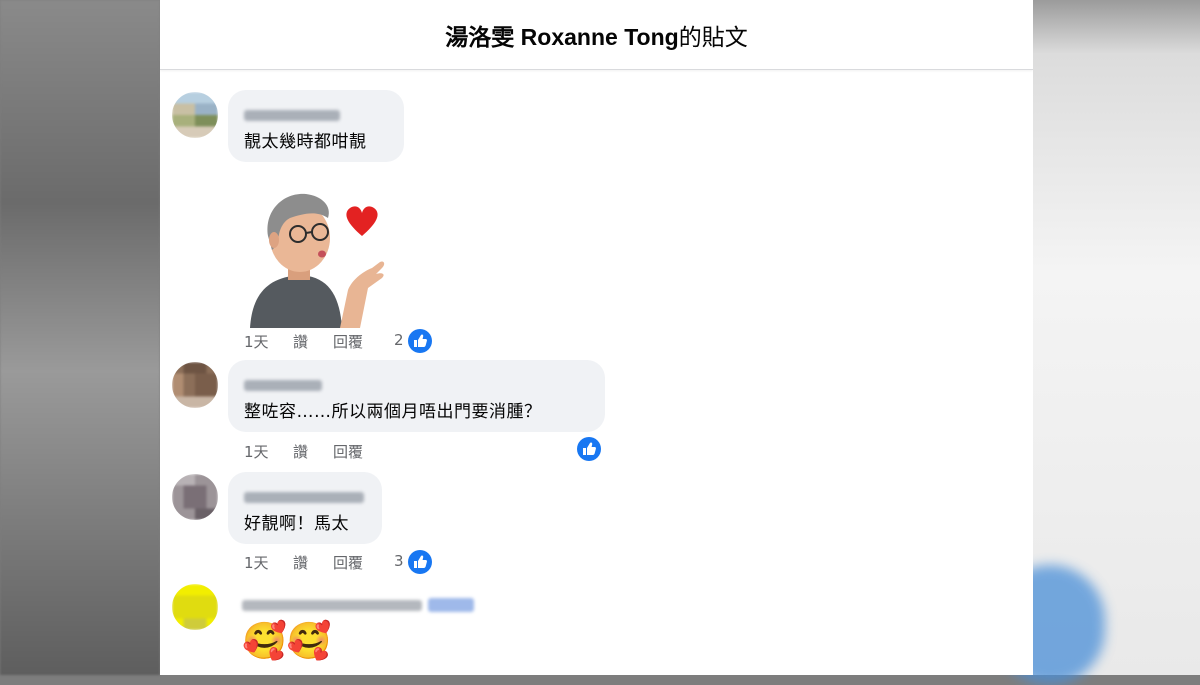 The width and height of the screenshot is (1200, 685). Describe the element at coordinates (80, 337) in the screenshot. I see `blurred-background-left` at that location.